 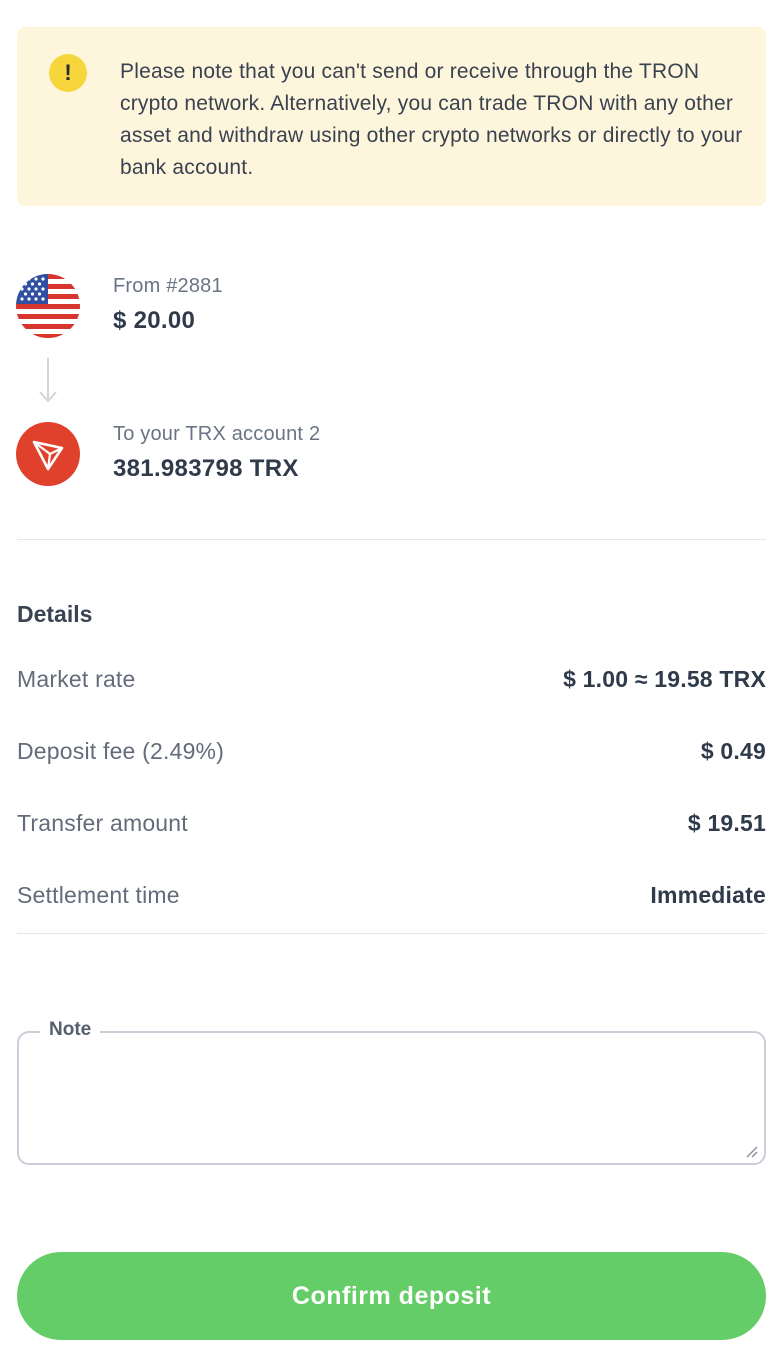 I want to click on exclamation-icon: !, so click(x=68, y=73).